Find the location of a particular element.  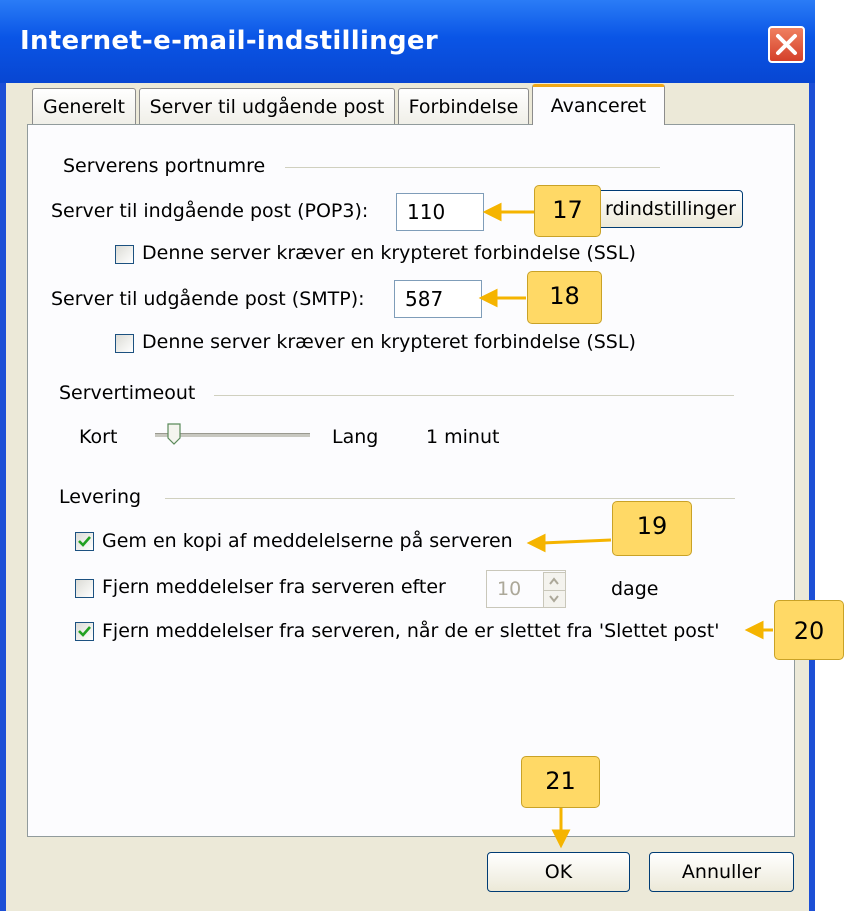

callout-17: 17 is located at coordinates (567, 211).